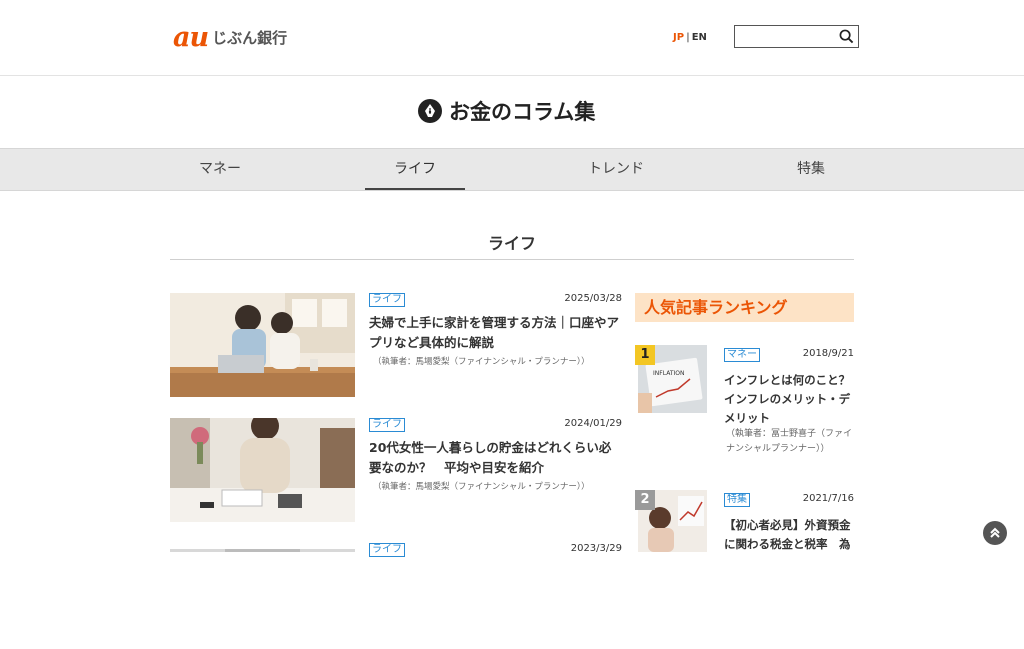 The height and width of the screenshot is (649, 1024). I want to click on logo-text: じぶん銀行, so click(250, 37).